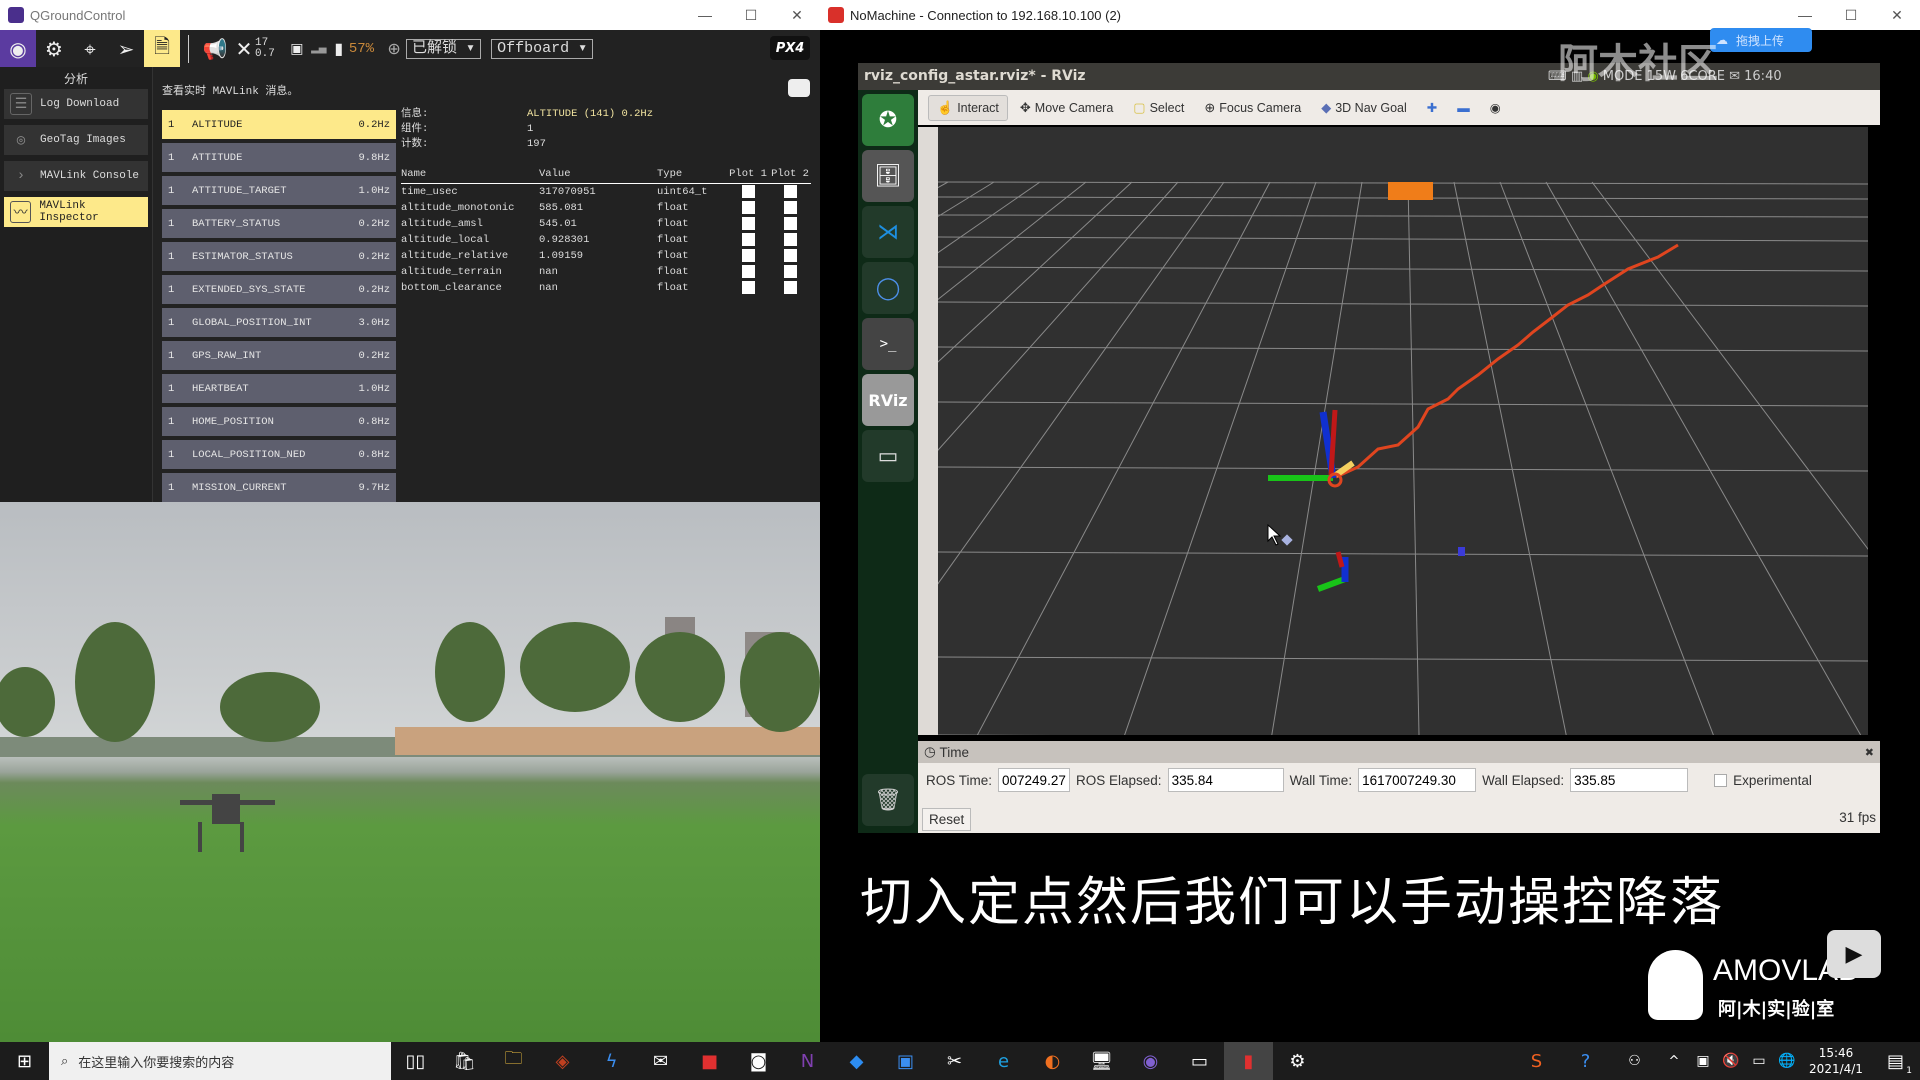 This screenshot has height=1080, width=1920. What do you see at coordinates (244, 48) in the screenshot?
I see `satellite-icon: ✕` at bounding box center [244, 48].